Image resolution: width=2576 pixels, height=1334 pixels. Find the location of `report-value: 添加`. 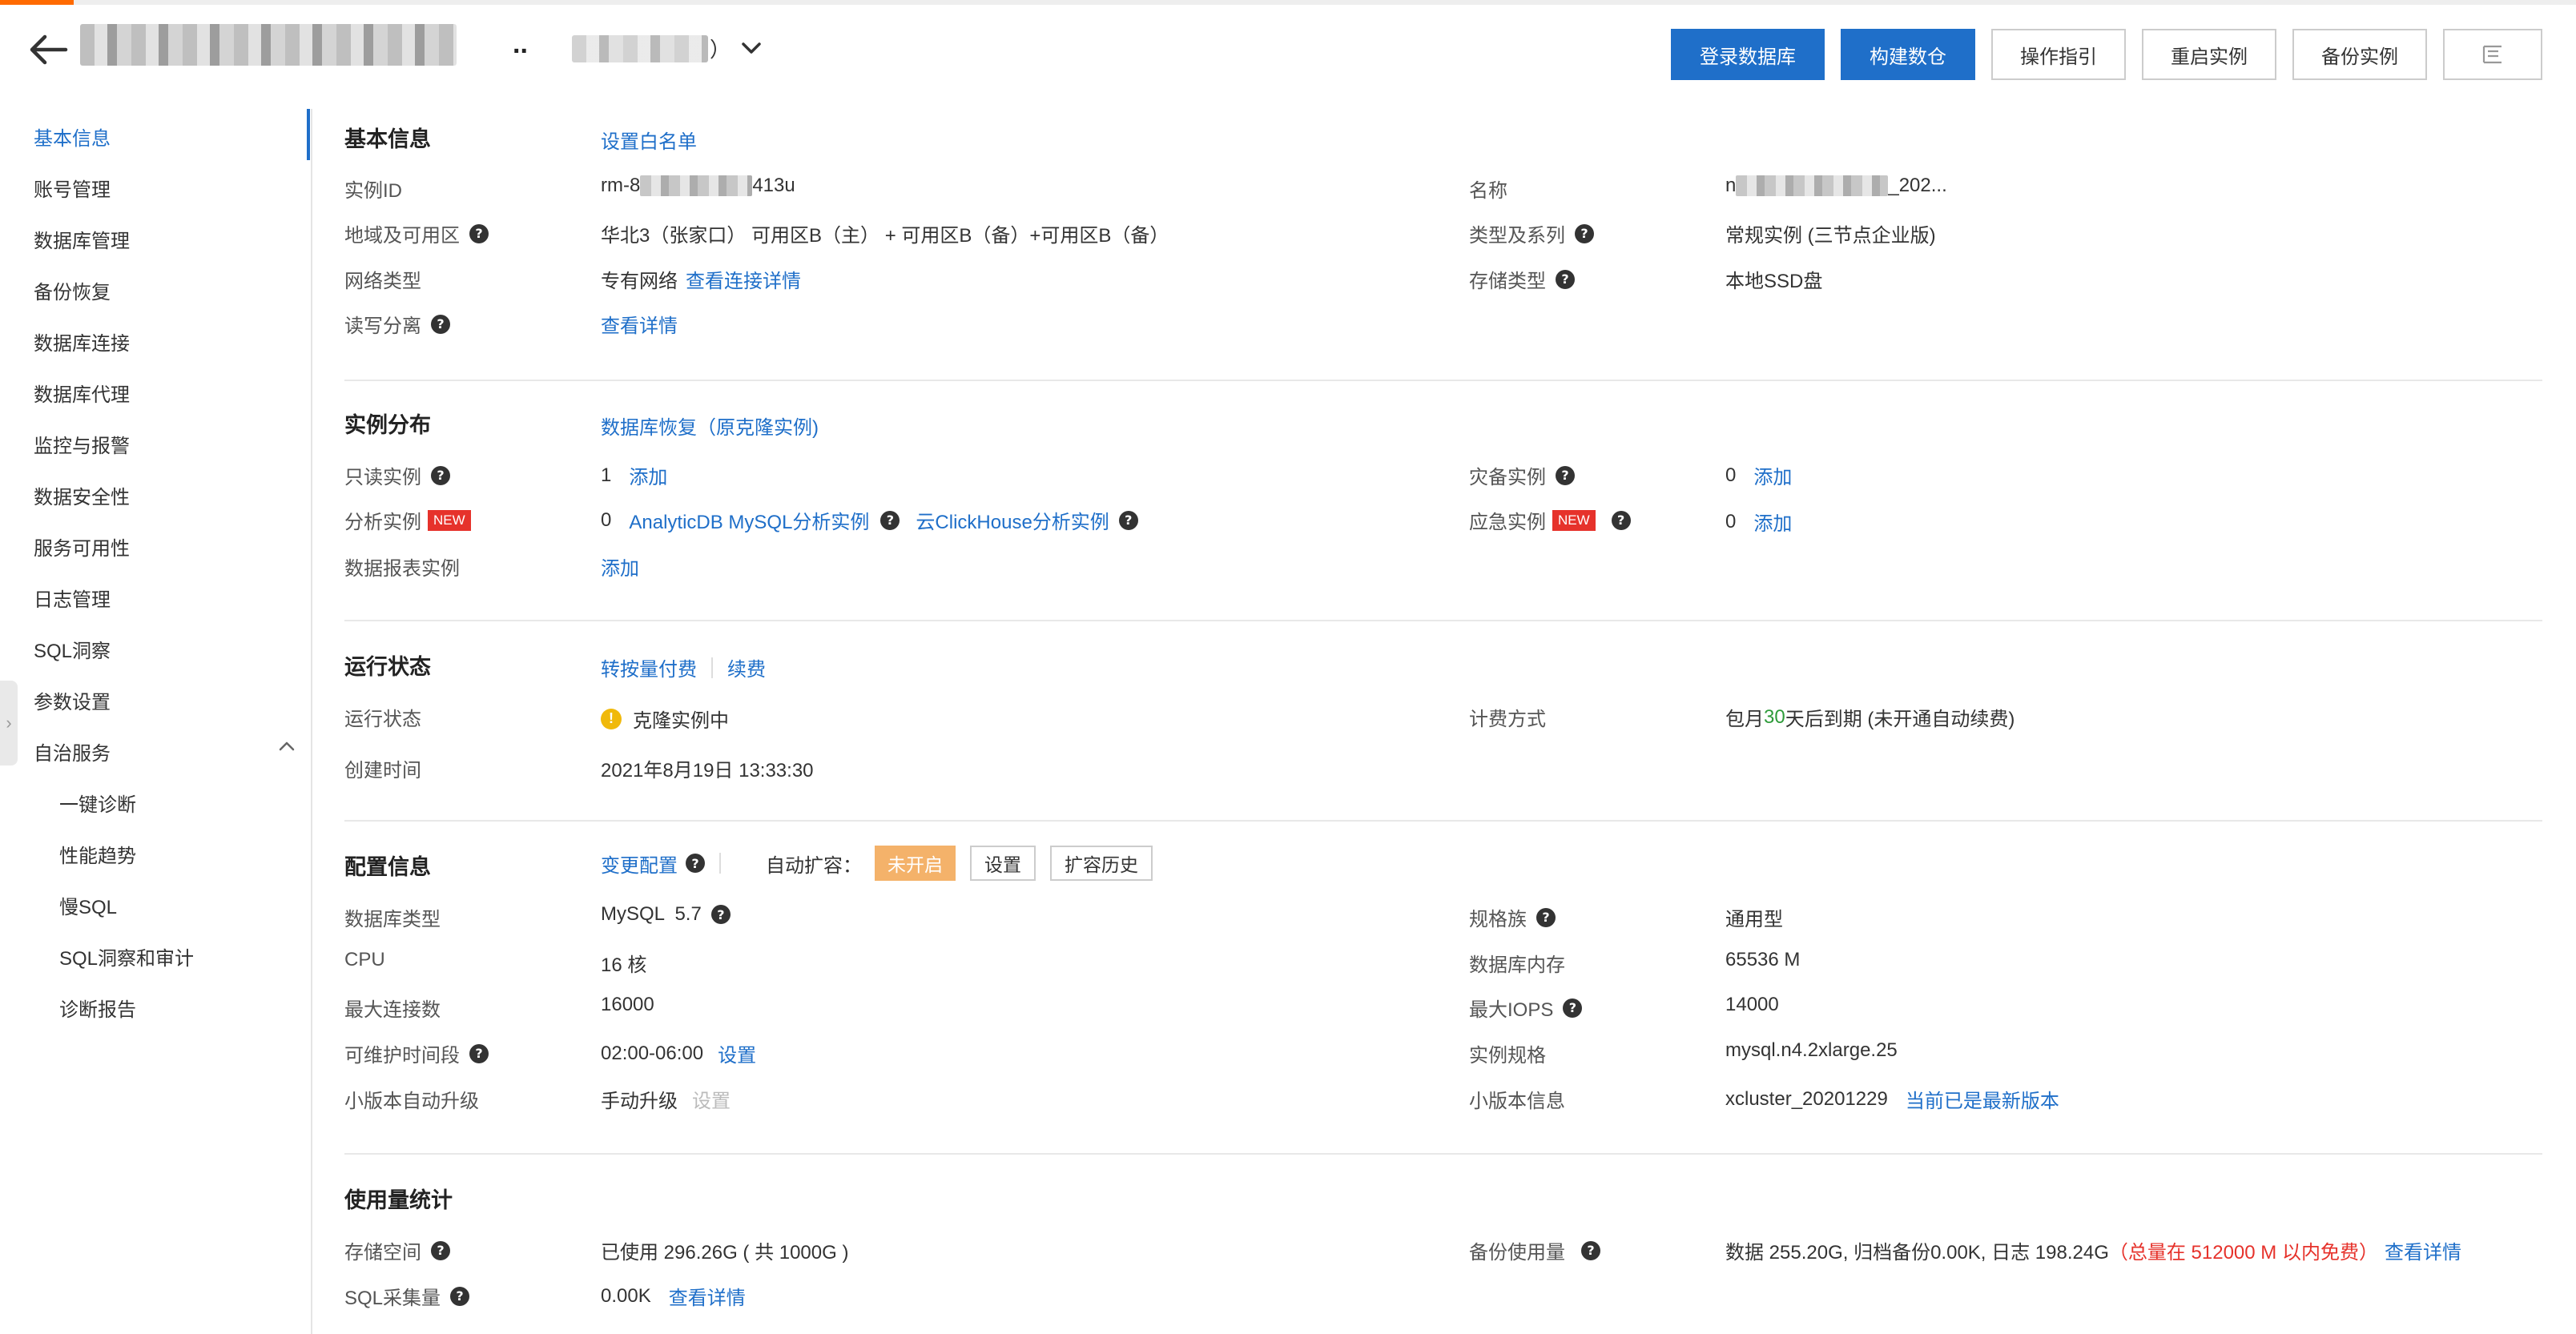

report-value: 添加 is located at coordinates (620, 566).